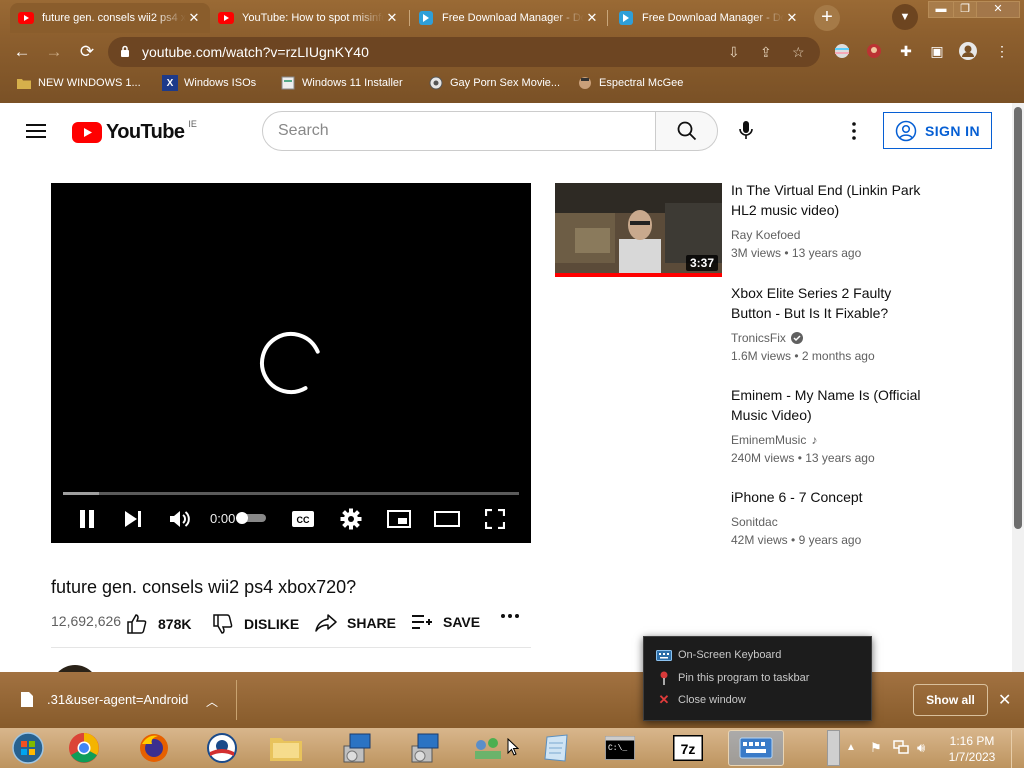  I want to click on address-bar: youtube.com/watch?v=rzLIUgnKY40 ⇩ ⇪ ☆, so click(464, 52).